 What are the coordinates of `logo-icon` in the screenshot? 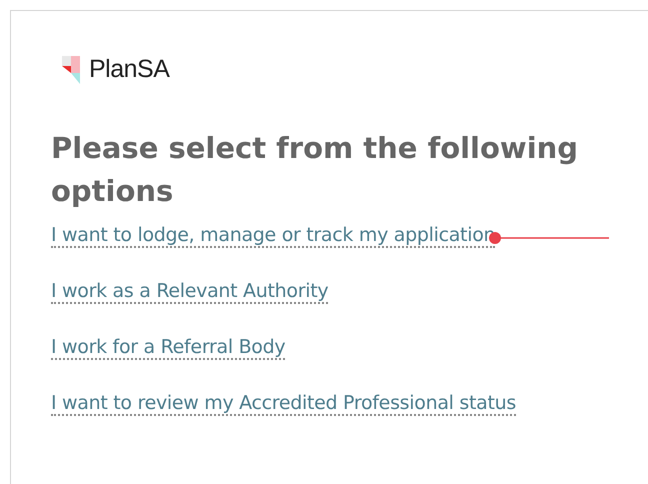 It's located at (71, 70).